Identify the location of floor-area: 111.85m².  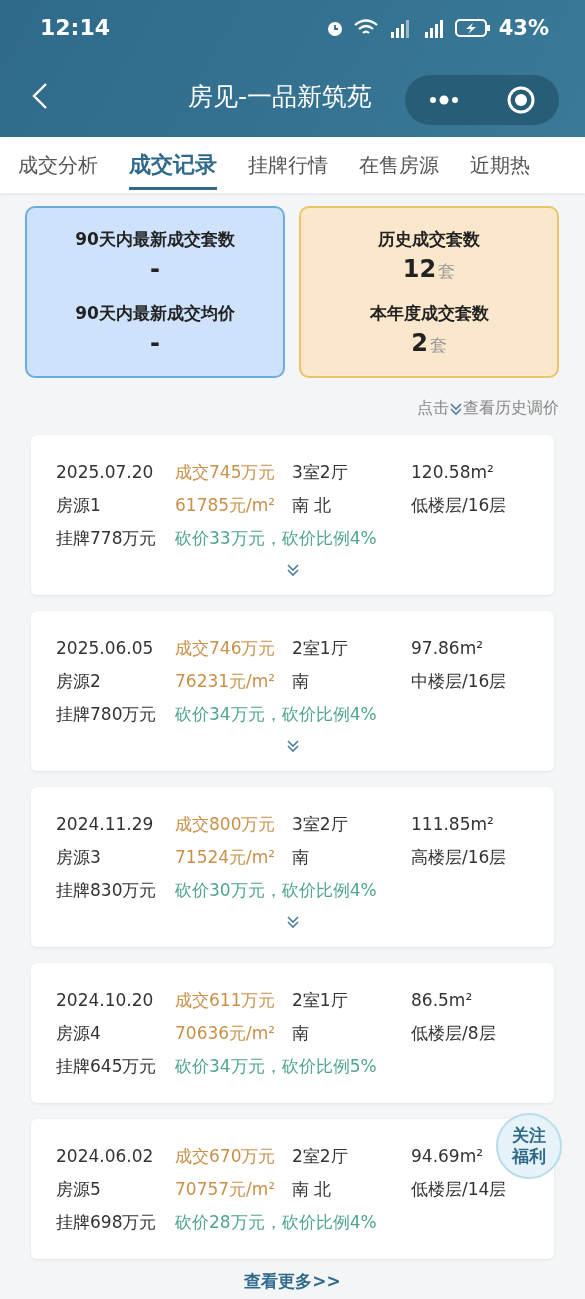
(452, 824).